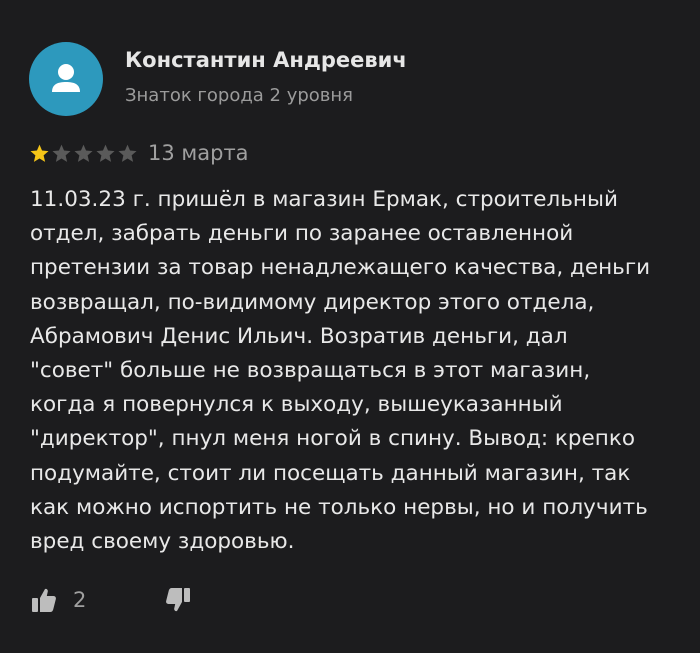 The width and height of the screenshot is (700, 653). What do you see at coordinates (239, 95) in the screenshot?
I see `author-level: Знаток города 2 уровня` at bounding box center [239, 95].